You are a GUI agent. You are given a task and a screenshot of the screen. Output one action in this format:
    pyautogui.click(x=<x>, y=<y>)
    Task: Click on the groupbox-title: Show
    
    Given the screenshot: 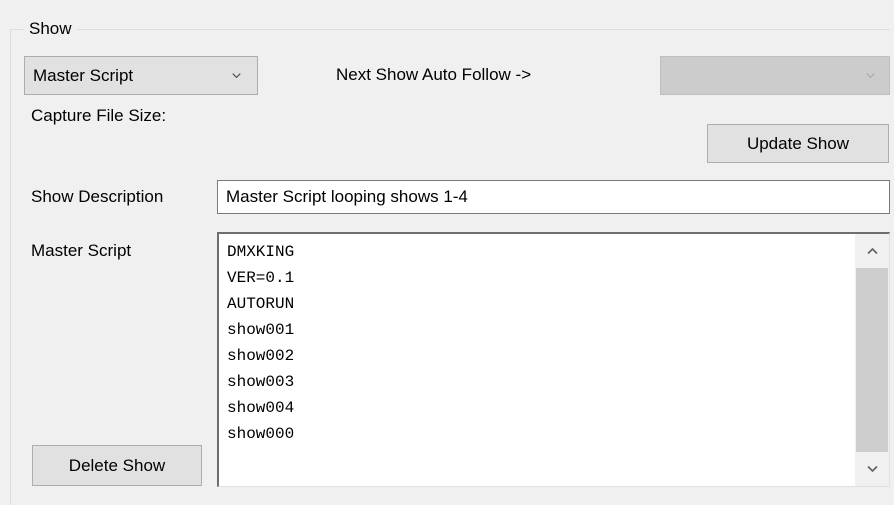 What is the action you would take?
    pyautogui.click(x=50, y=29)
    